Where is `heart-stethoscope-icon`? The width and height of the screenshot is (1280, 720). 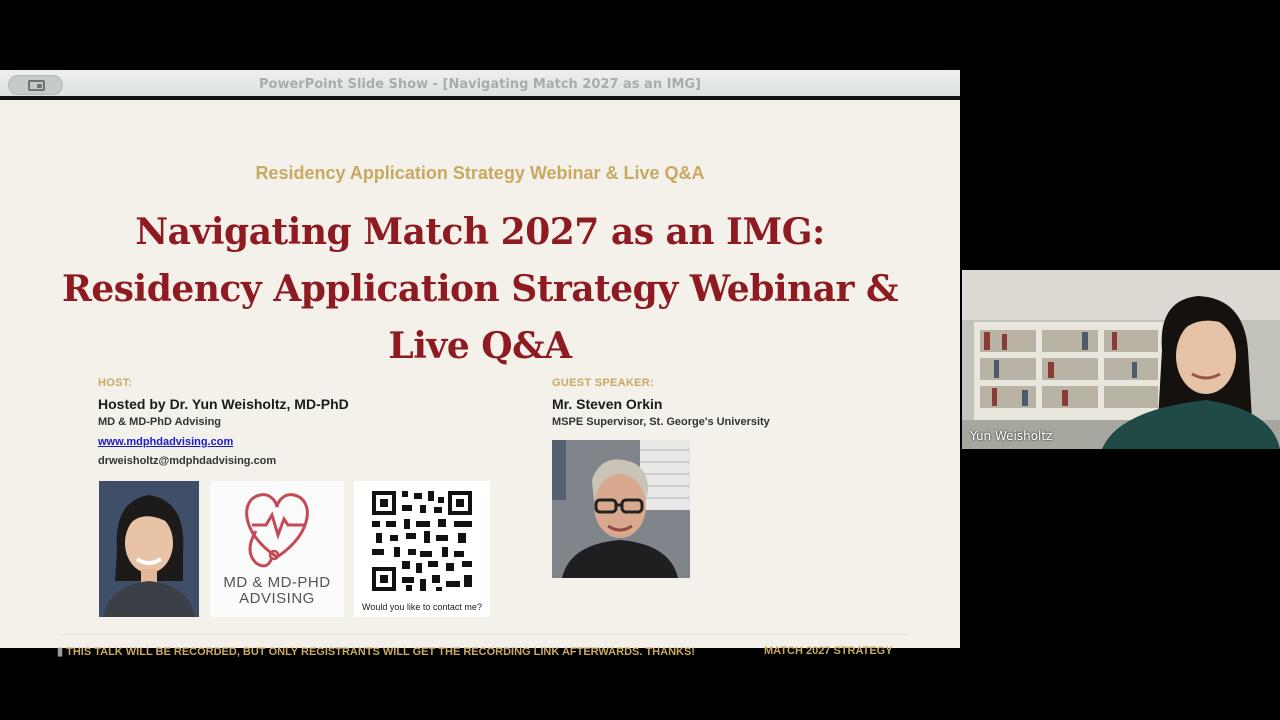
heart-stethoscope-icon is located at coordinates (277, 530).